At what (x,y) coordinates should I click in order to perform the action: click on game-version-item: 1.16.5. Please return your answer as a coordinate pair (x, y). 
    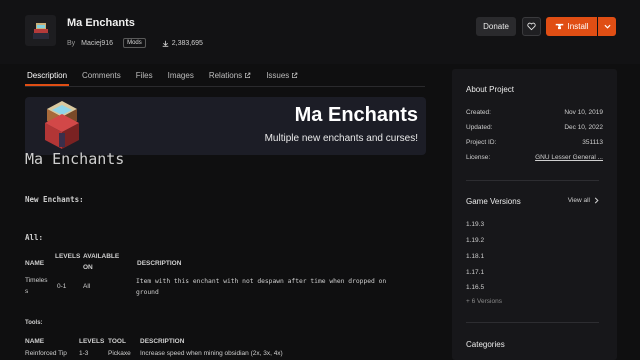
    Looking at the image, I should click on (475, 287).